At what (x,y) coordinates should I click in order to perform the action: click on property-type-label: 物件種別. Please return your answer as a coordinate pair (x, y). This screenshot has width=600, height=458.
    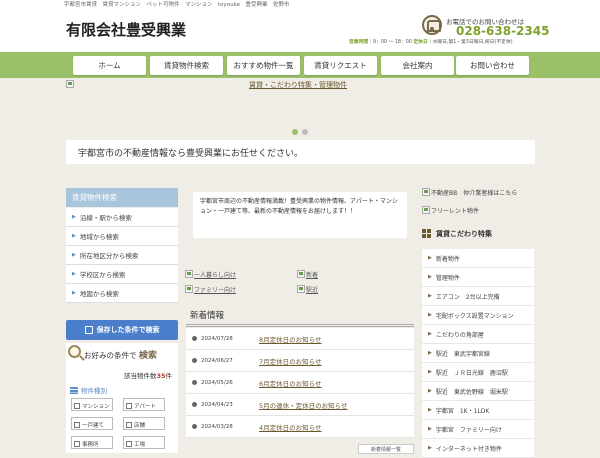
    Looking at the image, I should click on (94, 391).